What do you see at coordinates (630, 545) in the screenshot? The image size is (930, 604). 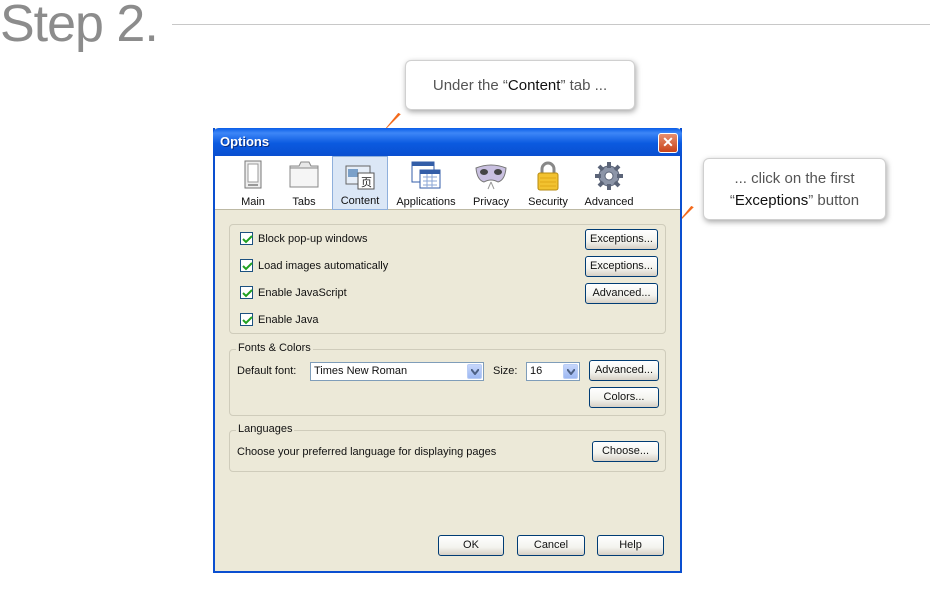 I see `help-button: Help` at bounding box center [630, 545].